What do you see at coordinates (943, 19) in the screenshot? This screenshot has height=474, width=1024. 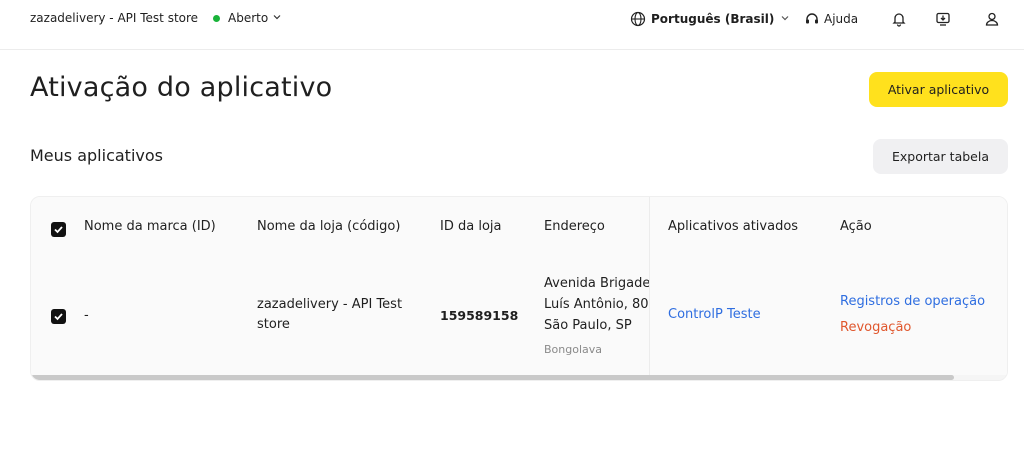 I see `download-icon` at bounding box center [943, 19].